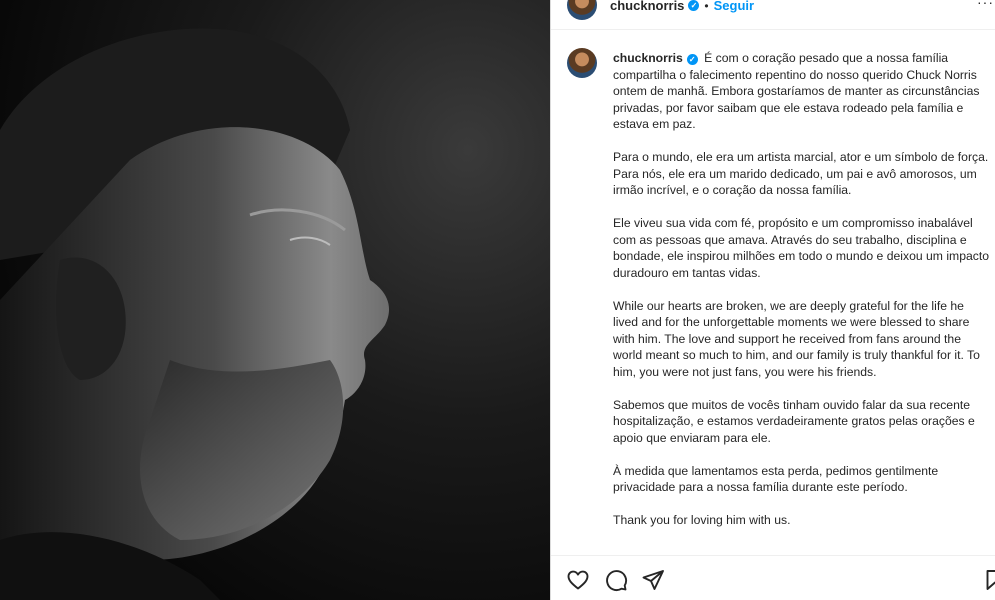 The image size is (995, 600). Describe the element at coordinates (648, 58) in the screenshot. I see `caption-username: chucknorris` at that location.